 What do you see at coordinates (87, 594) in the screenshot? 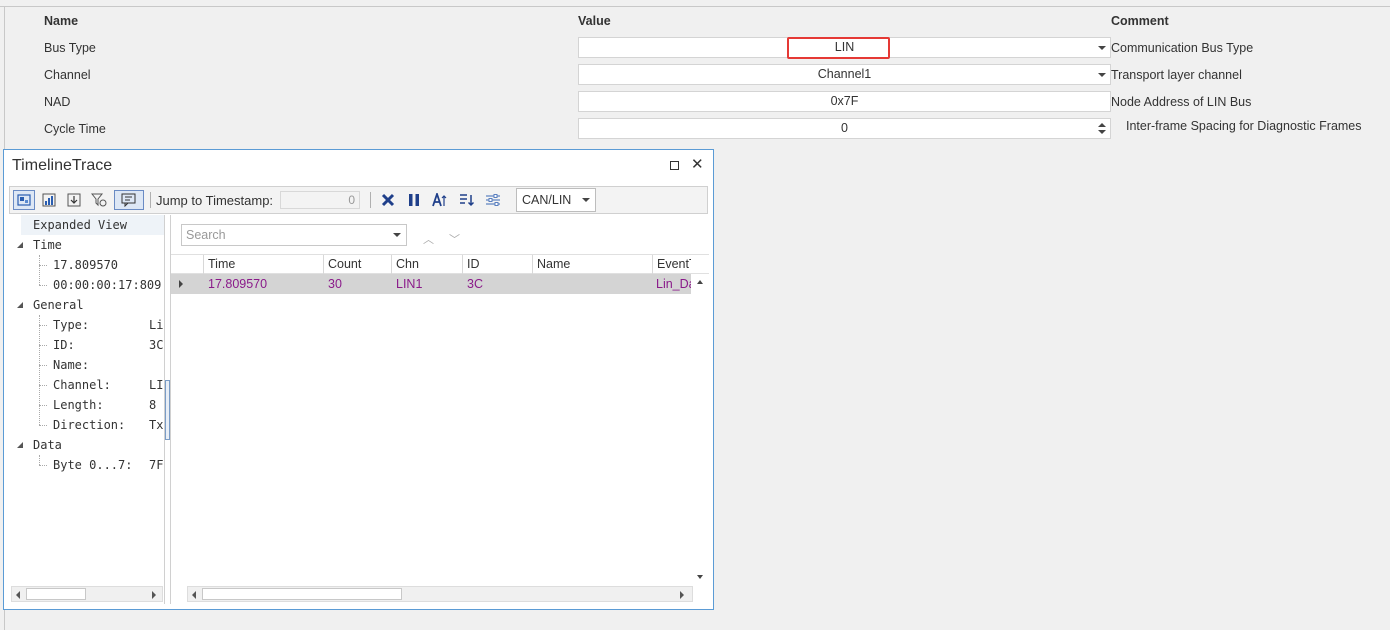
I see `tree-horizontal-scrollbar` at bounding box center [87, 594].